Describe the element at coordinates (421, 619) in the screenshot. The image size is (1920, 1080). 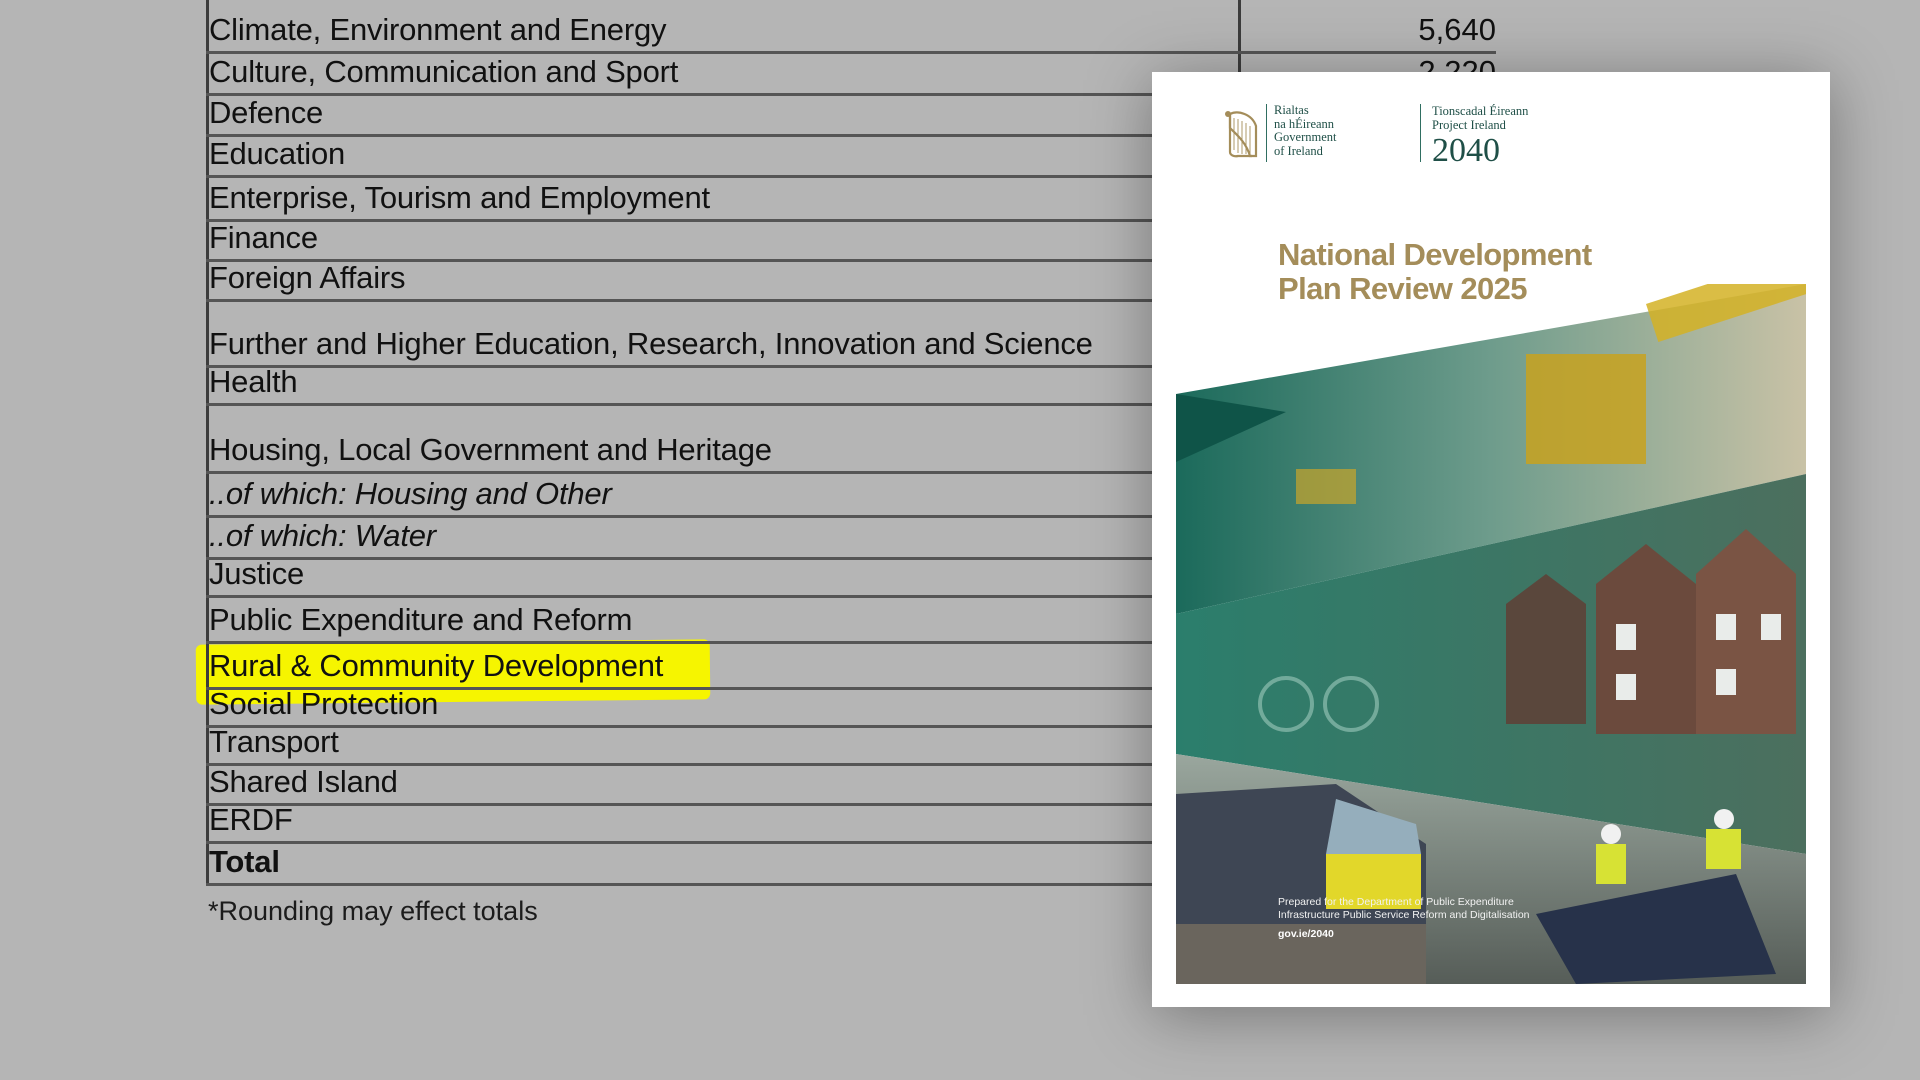
I see `row-label: Public Expenditure and Reform` at that location.